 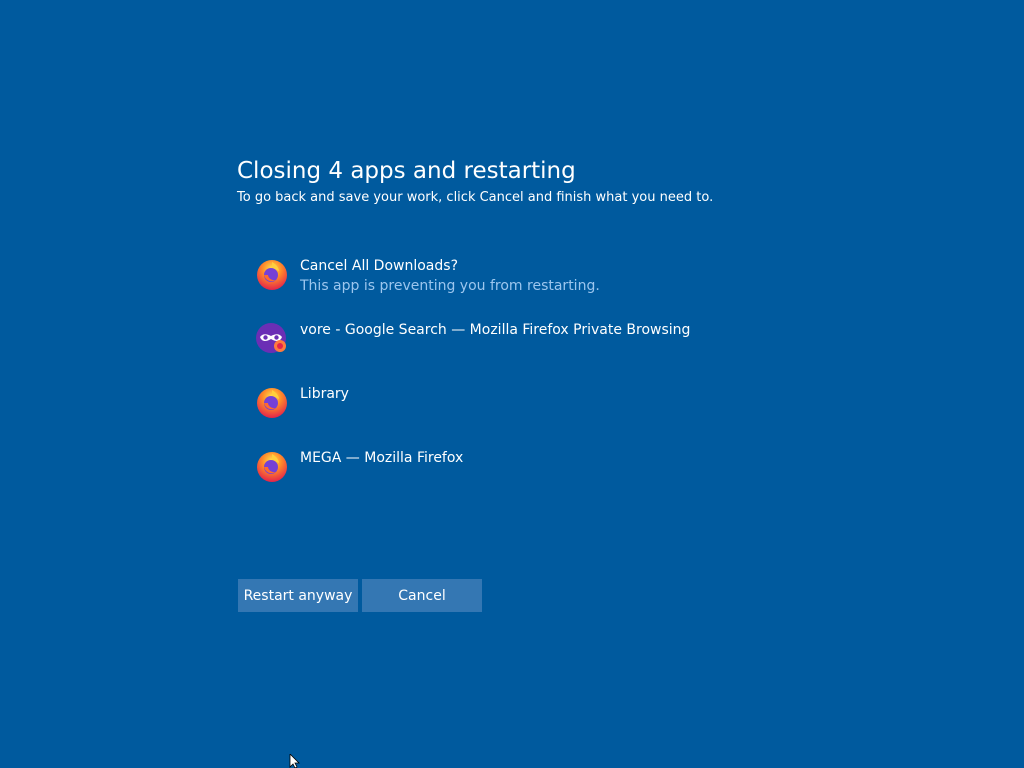 What do you see at coordinates (298, 595) in the screenshot?
I see `restart-anyway-button: Restart anyway` at bounding box center [298, 595].